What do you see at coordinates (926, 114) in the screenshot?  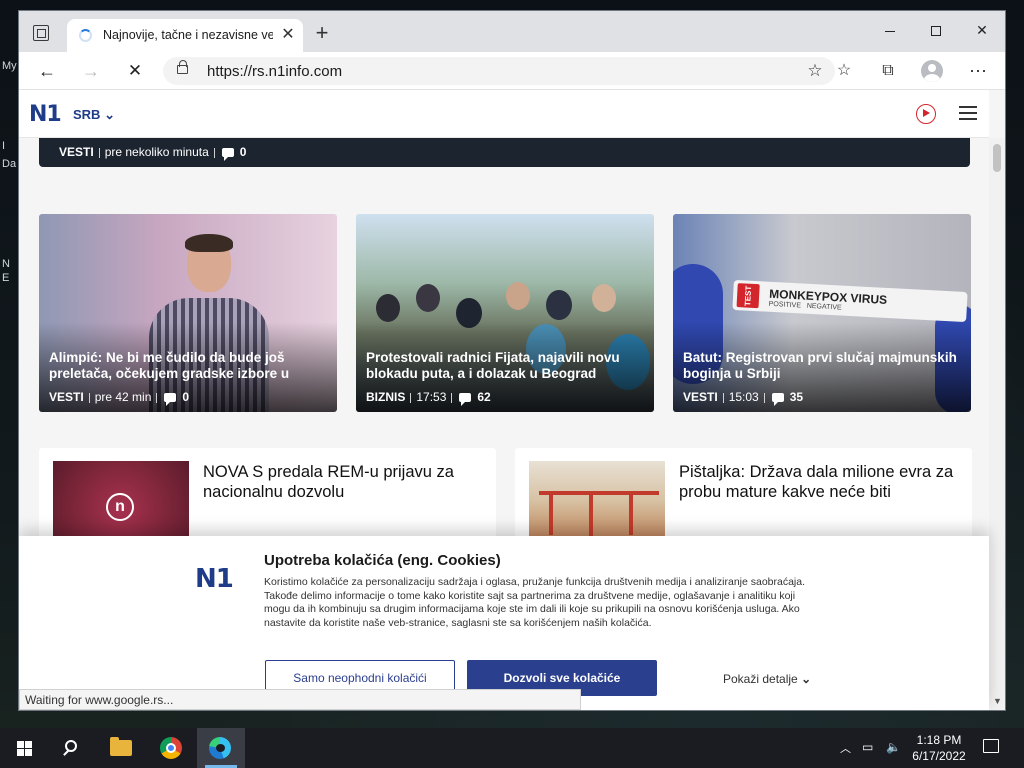 I see `play-icon` at bounding box center [926, 114].